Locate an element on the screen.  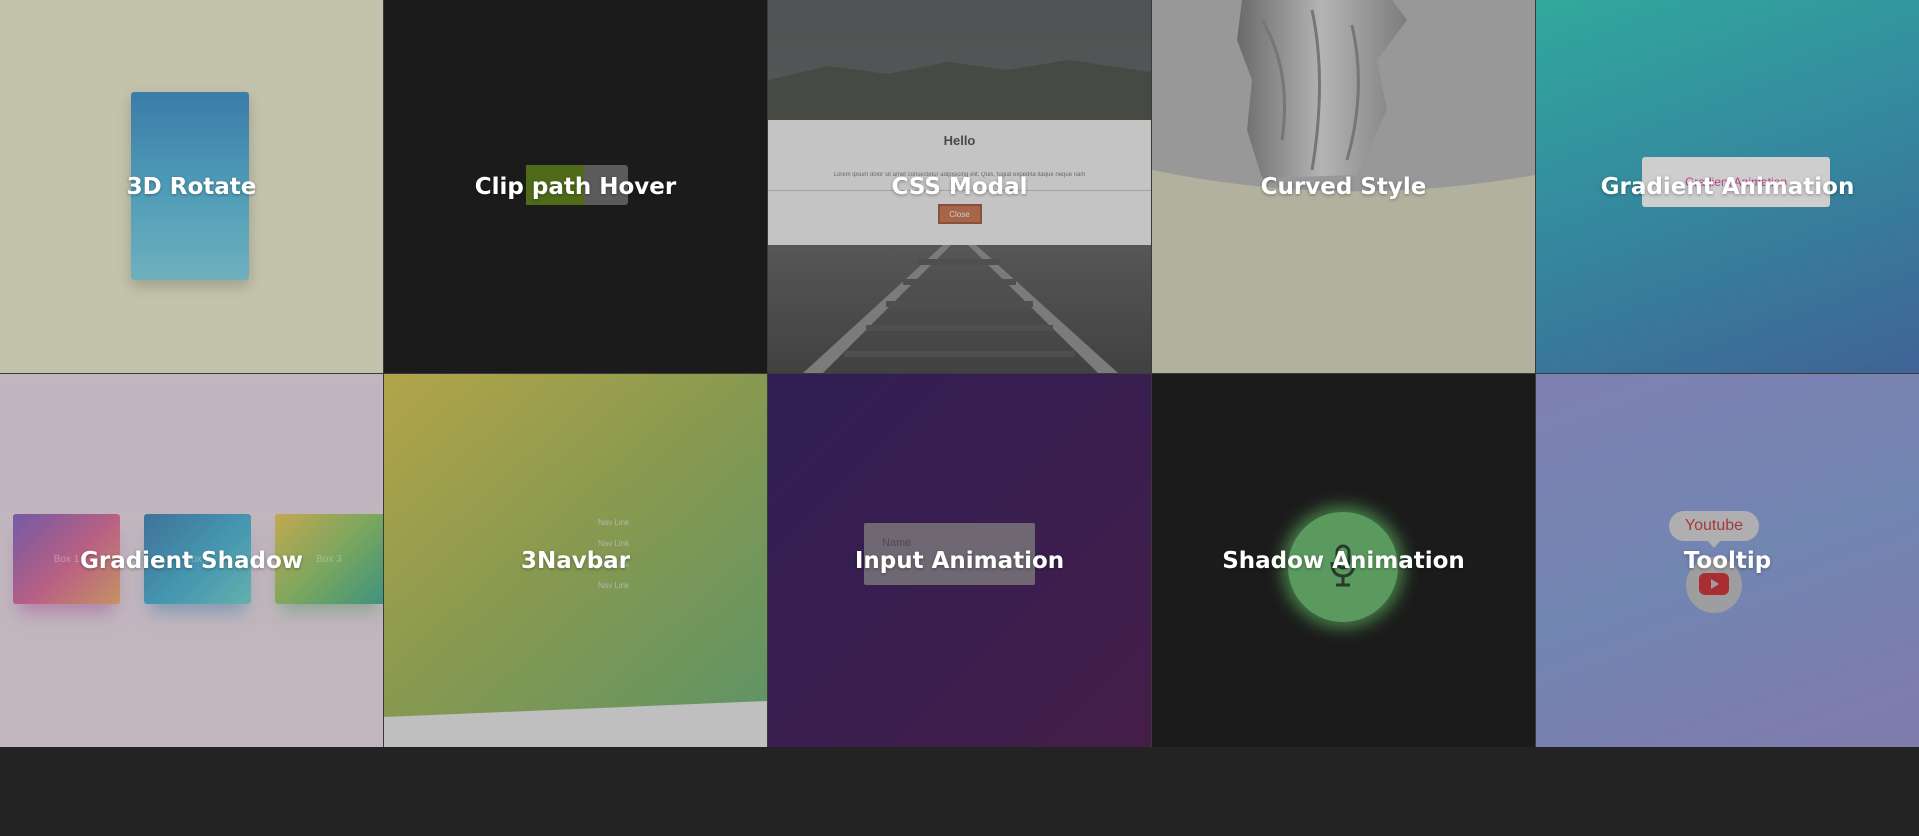
tile-curved-style: Curved Style is located at coordinates (1343, 186).